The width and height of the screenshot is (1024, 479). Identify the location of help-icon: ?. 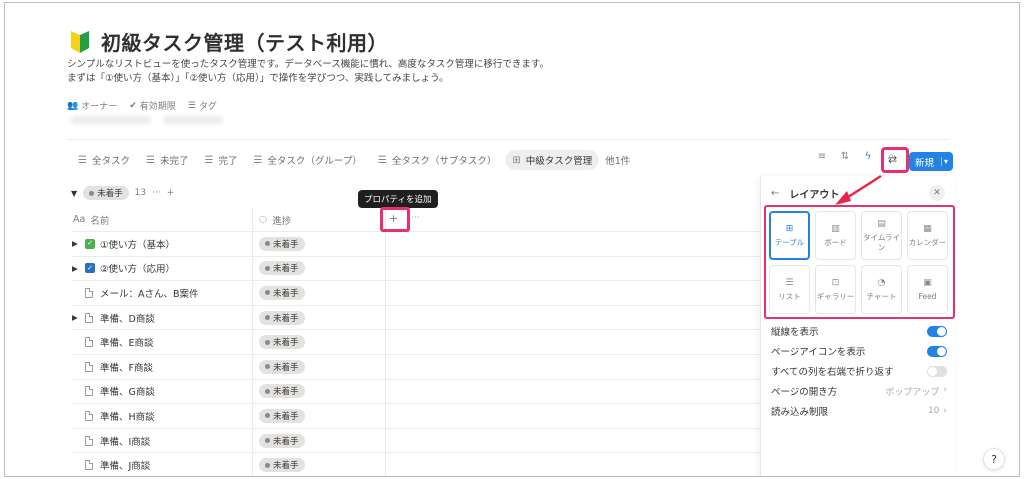
(994, 459).